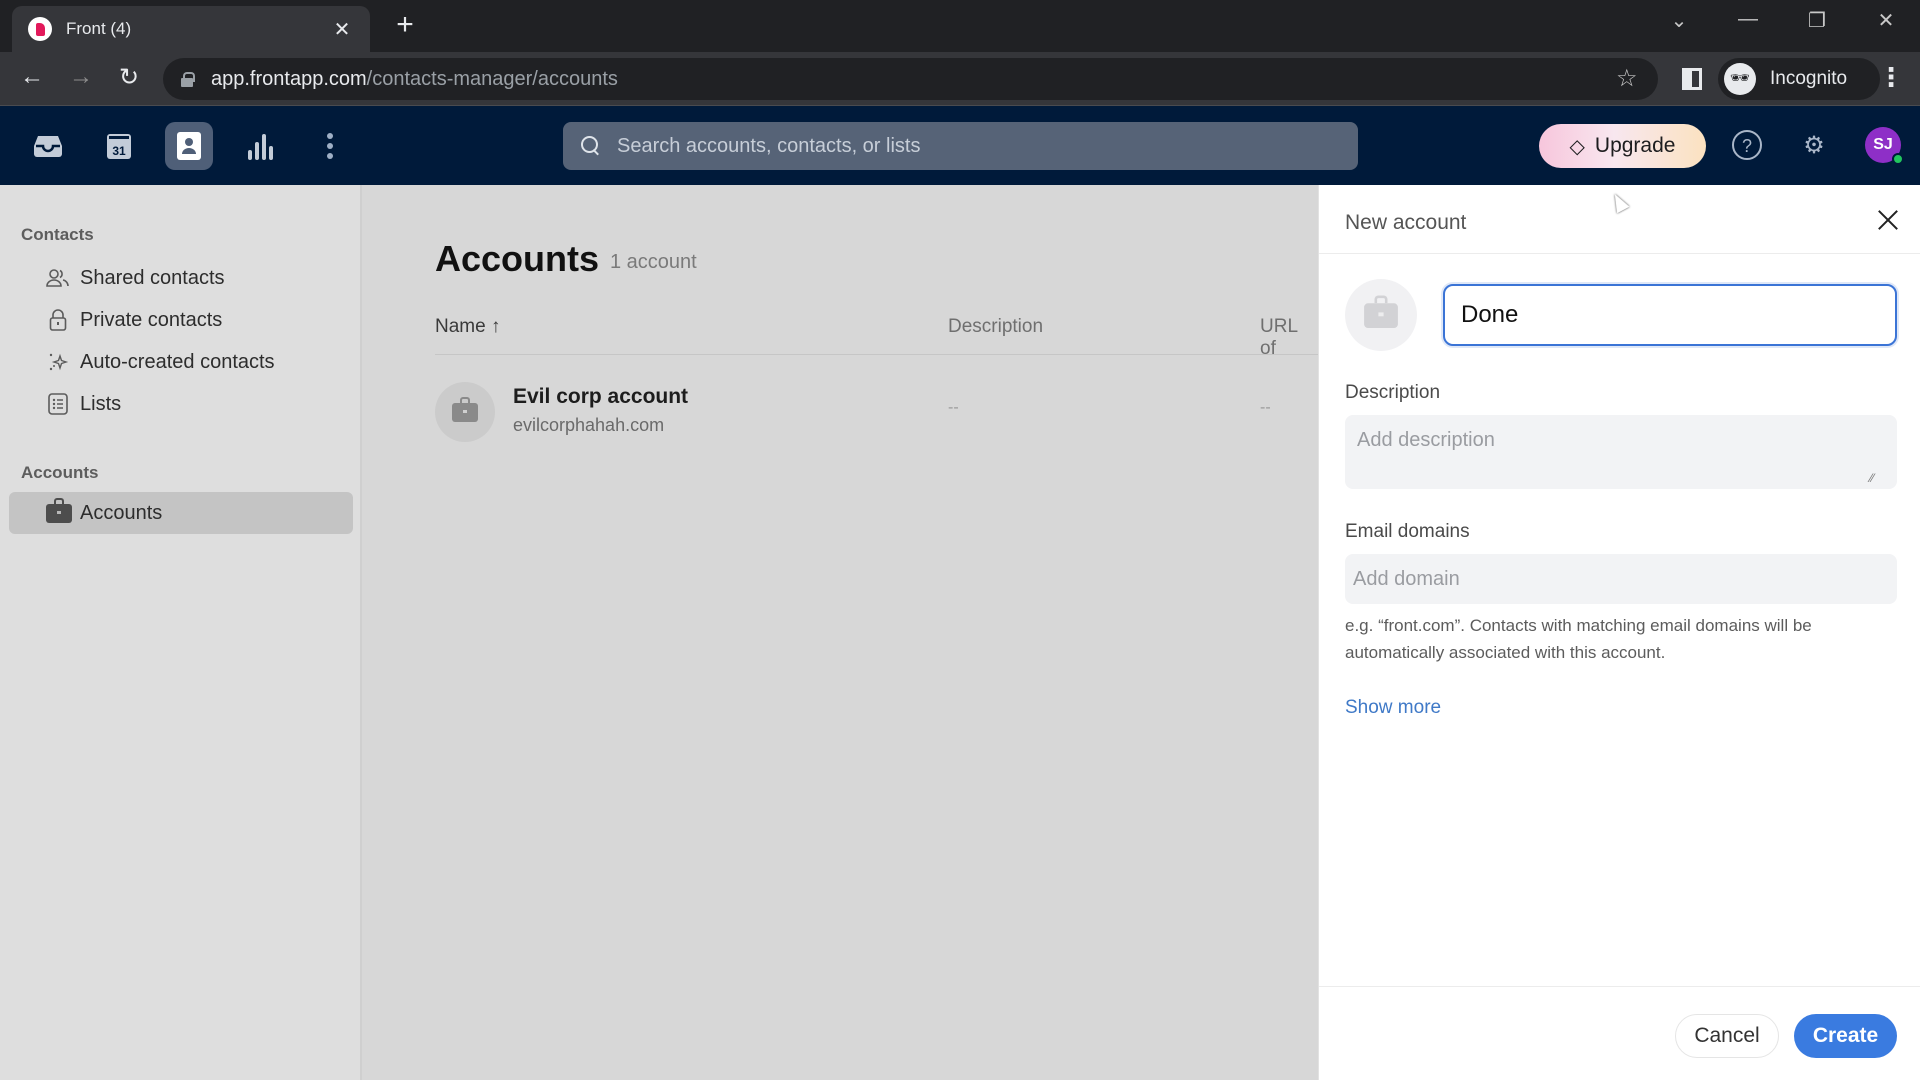  Describe the element at coordinates (40, 29) in the screenshot. I see `front-favicon-icon` at that location.